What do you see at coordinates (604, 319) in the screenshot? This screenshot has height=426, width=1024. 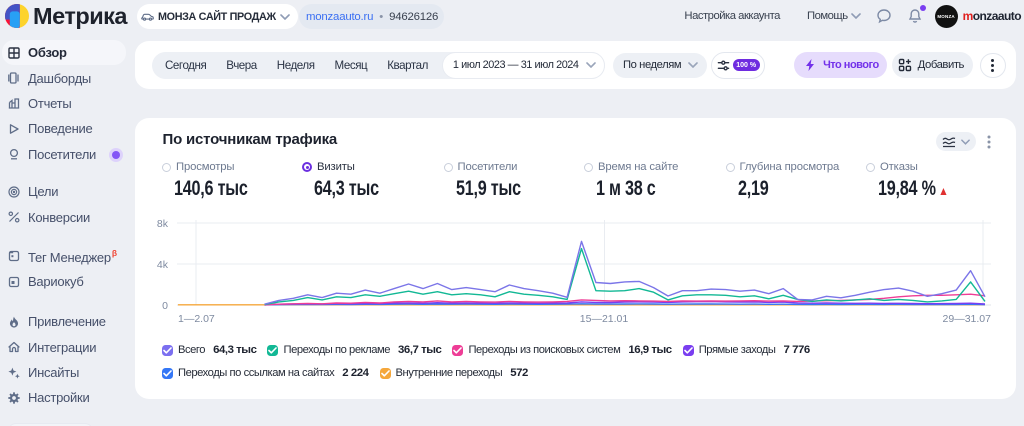 I see `svg-text: 15—21.01` at bounding box center [604, 319].